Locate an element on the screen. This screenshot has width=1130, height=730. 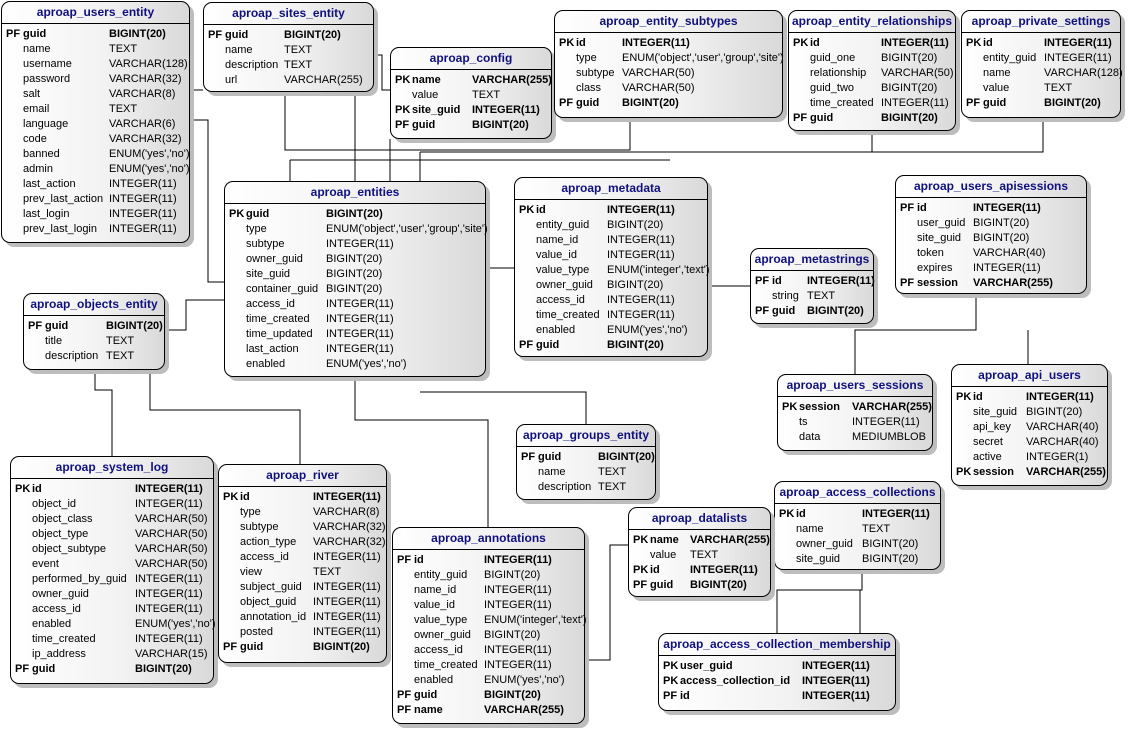
column-row: value_type ENUM('integer','text') is located at coordinates (612, 270).